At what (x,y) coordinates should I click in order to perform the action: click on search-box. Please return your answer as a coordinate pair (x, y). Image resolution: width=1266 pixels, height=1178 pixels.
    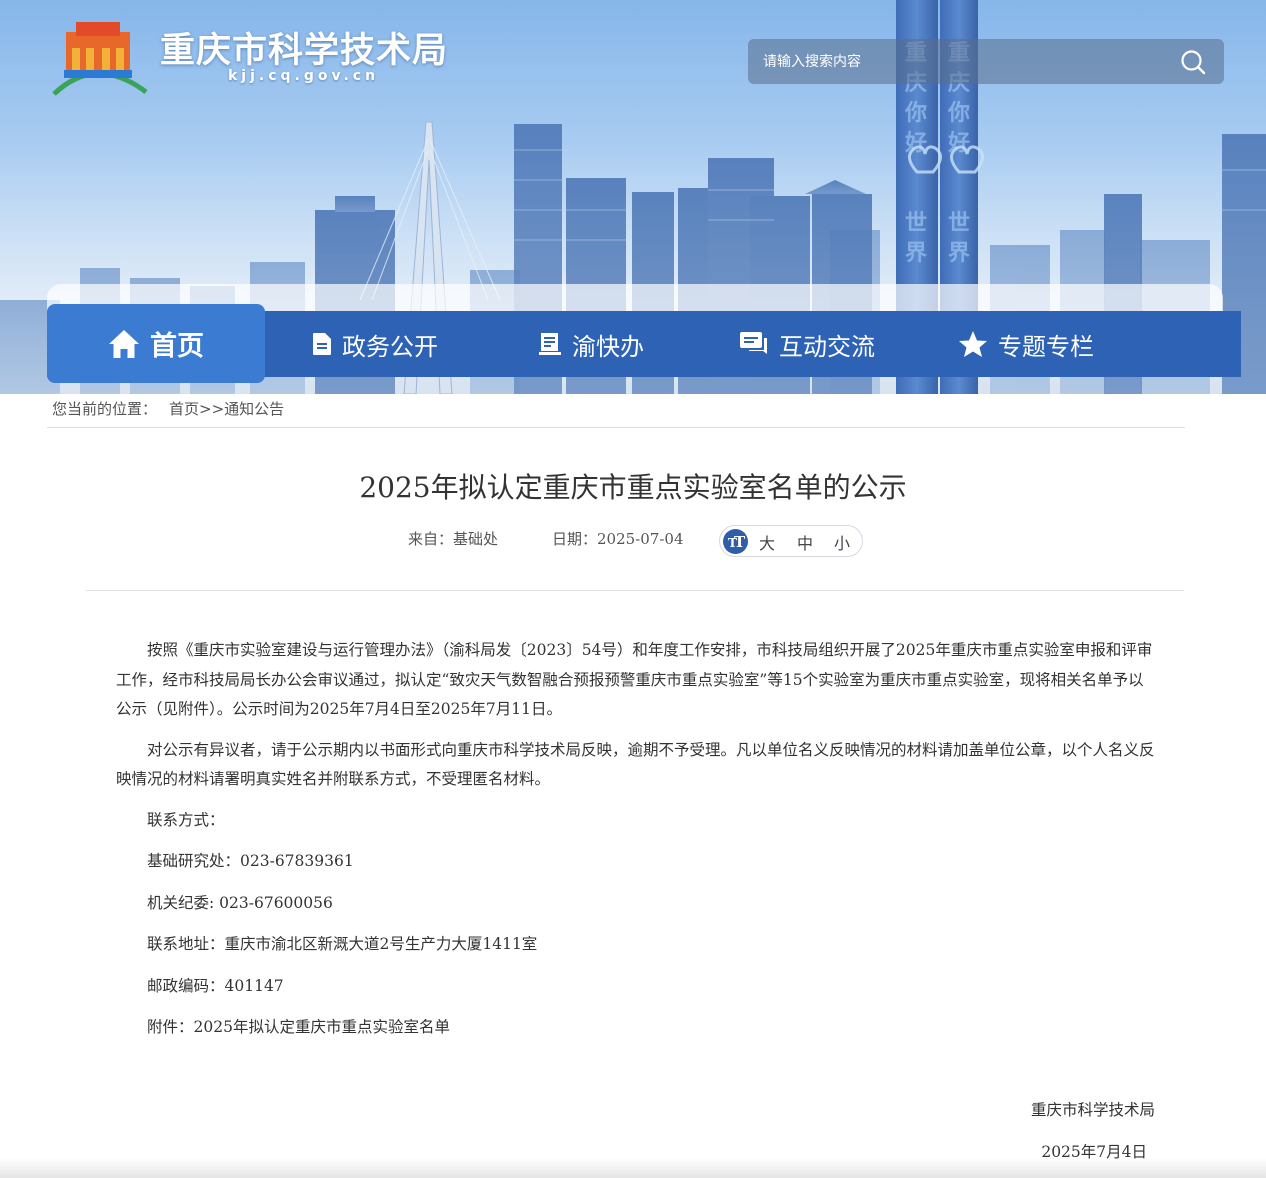
    Looking at the image, I should click on (986, 61).